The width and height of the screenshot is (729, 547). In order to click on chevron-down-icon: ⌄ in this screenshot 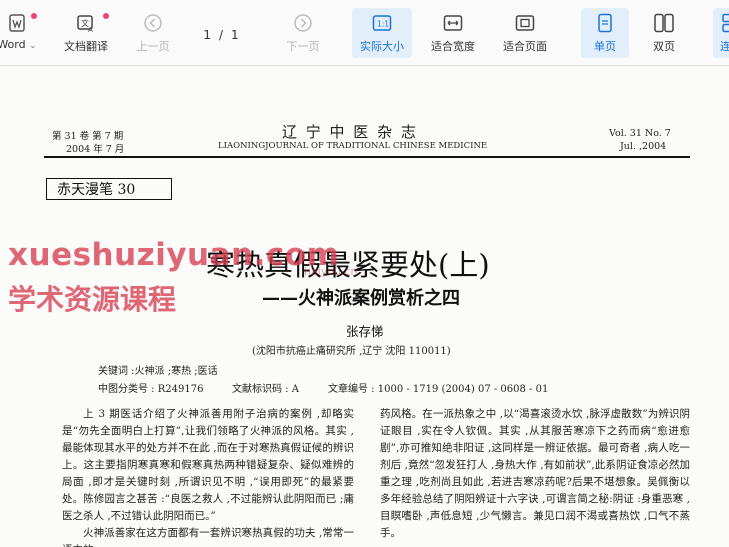, I will do `click(33, 46)`.